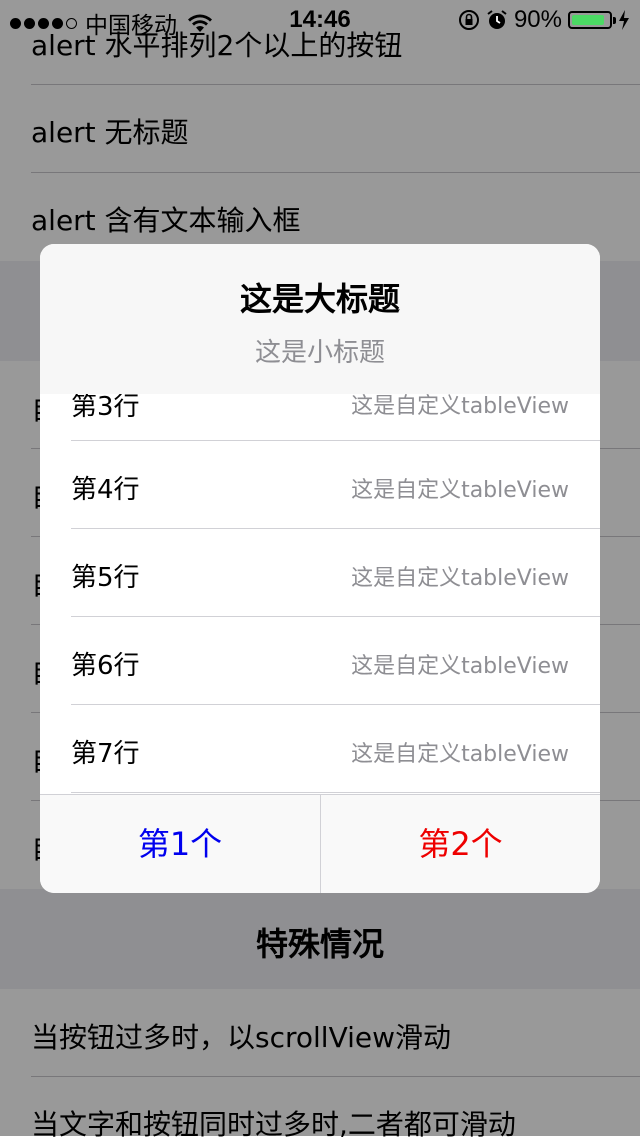 The height and width of the screenshot is (1143, 640). Describe the element at coordinates (624, 20) in the screenshot. I see `charging-bolt-icon` at that location.